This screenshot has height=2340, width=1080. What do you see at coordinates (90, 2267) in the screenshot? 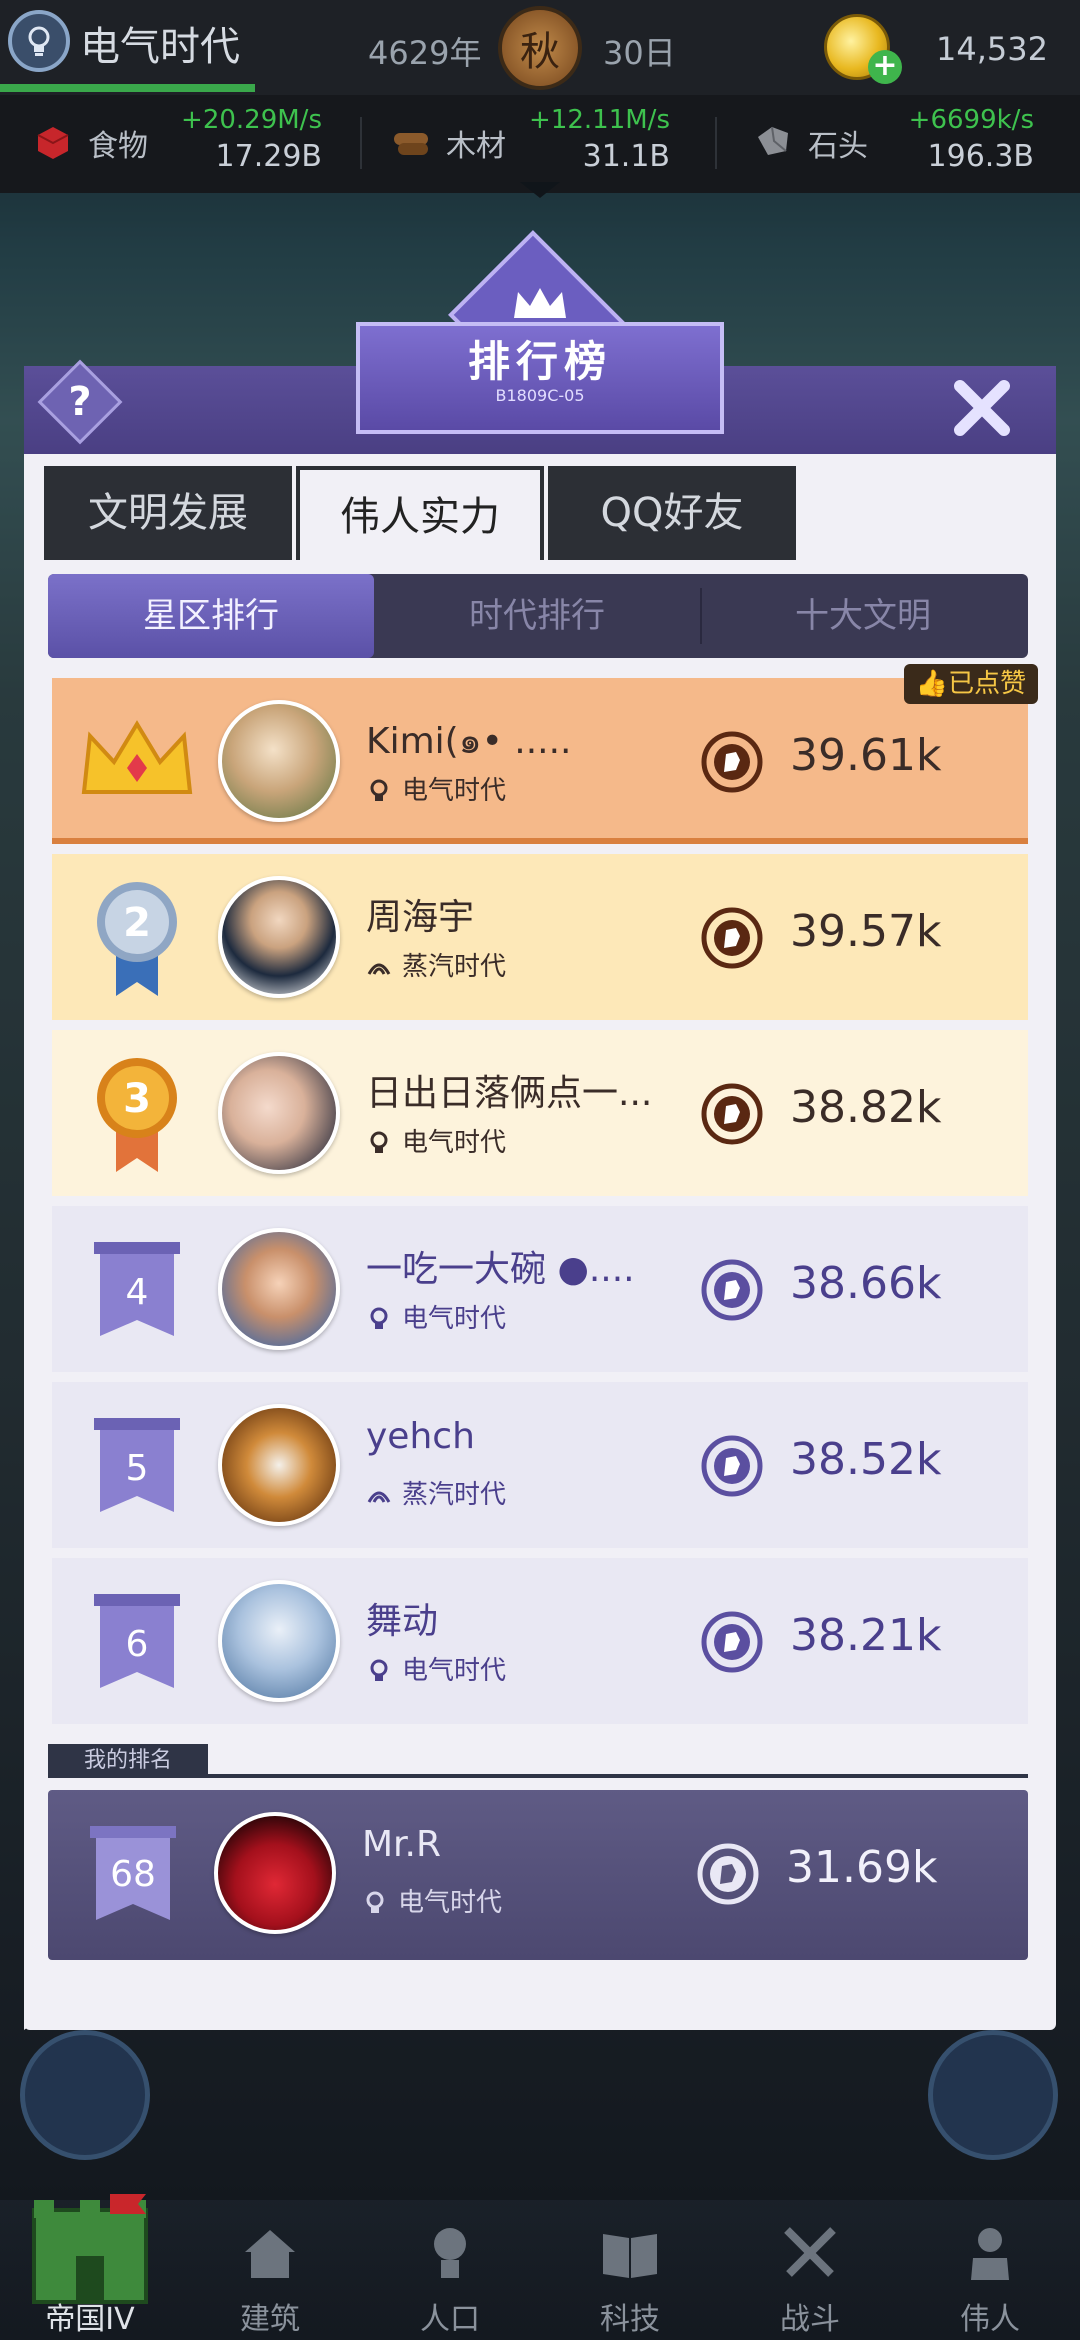
I see `nav-empire: 帝国IV` at bounding box center [90, 2267].